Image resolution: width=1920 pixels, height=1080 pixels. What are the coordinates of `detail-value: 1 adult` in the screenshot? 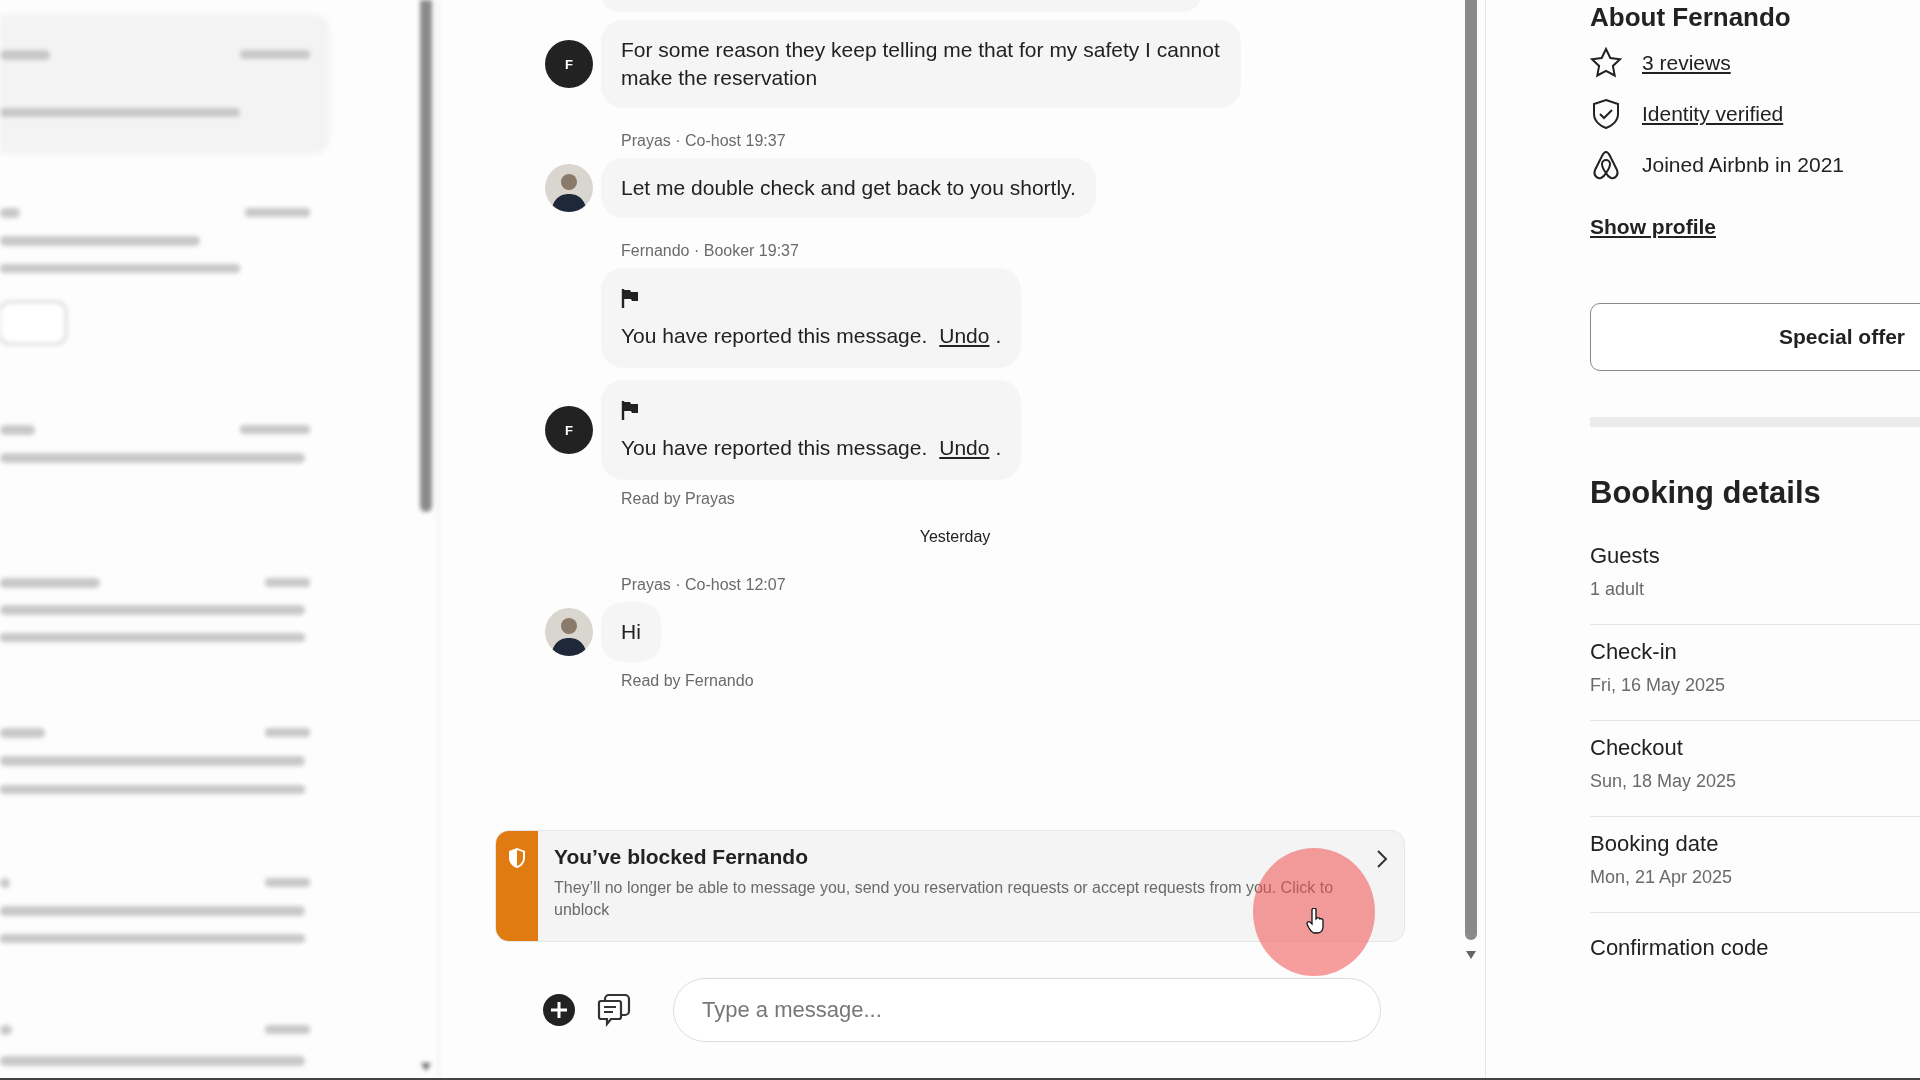 It's located at (1618, 589).